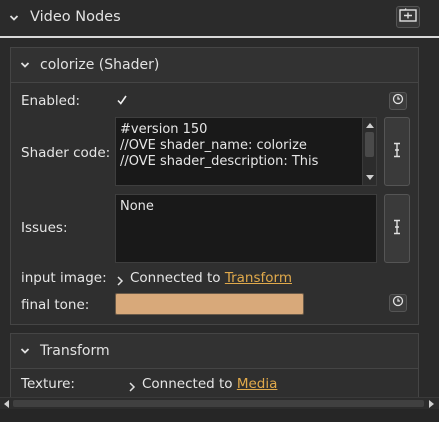 The width and height of the screenshot is (439, 422). Describe the element at coordinates (66, 153) in the screenshot. I see `shader-code-label: Shader code:` at that location.